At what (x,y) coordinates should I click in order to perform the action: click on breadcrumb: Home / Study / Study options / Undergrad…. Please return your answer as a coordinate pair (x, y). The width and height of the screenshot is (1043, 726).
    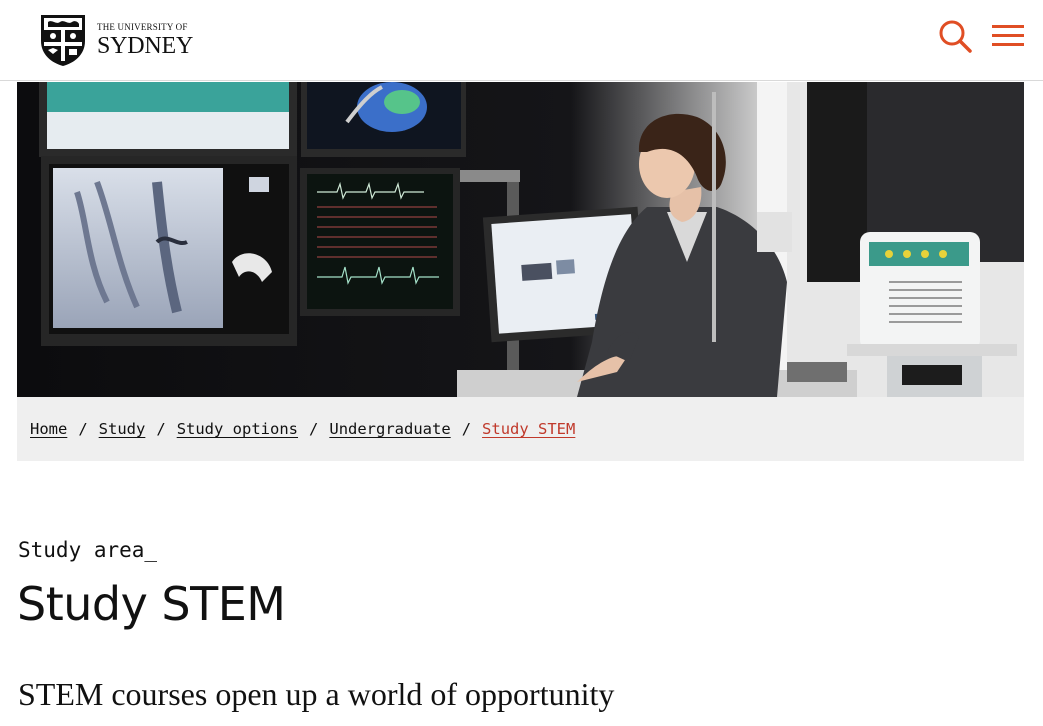
    Looking at the image, I should click on (520, 429).